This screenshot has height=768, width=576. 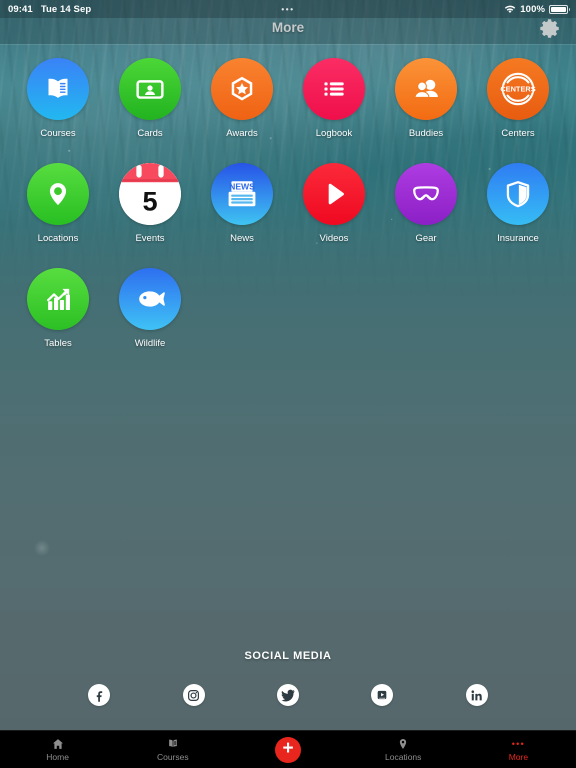 I want to click on play-icon, so click(x=334, y=194).